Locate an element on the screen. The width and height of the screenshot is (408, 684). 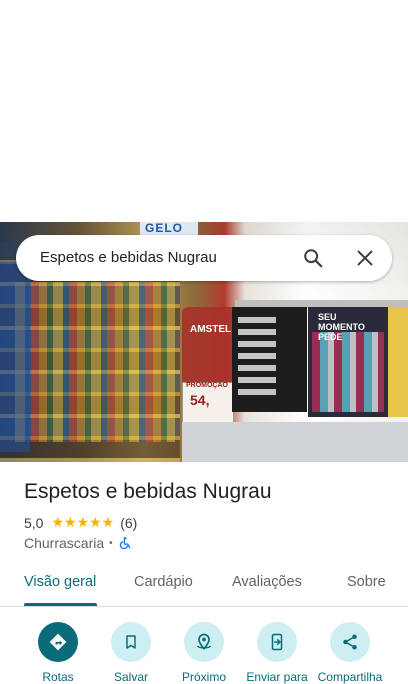
directions-icon is located at coordinates (58, 642).